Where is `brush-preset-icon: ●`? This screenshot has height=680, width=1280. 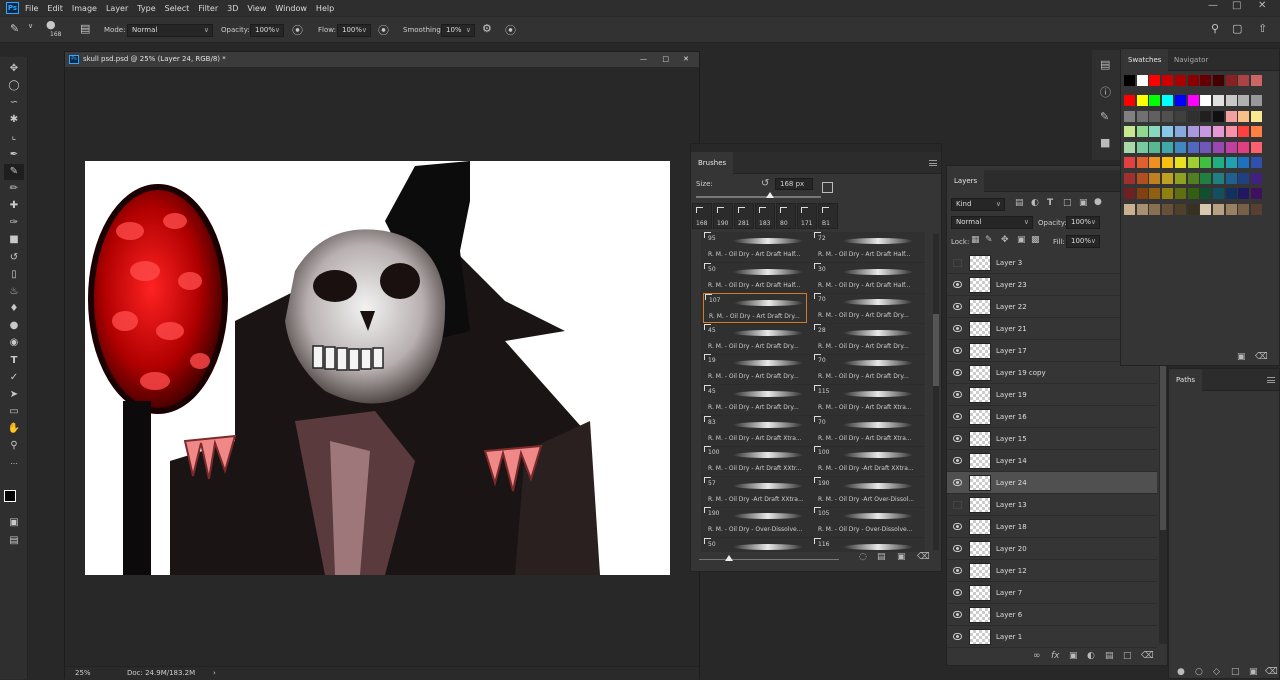
brush-preset-icon: ● is located at coordinates (51, 24).